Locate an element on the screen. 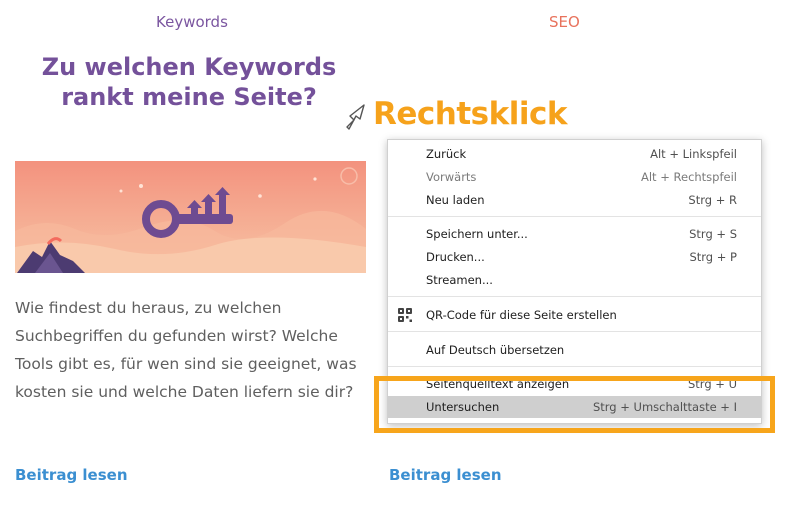 This screenshot has height=522, width=811. article-hero-image is located at coordinates (190, 217).